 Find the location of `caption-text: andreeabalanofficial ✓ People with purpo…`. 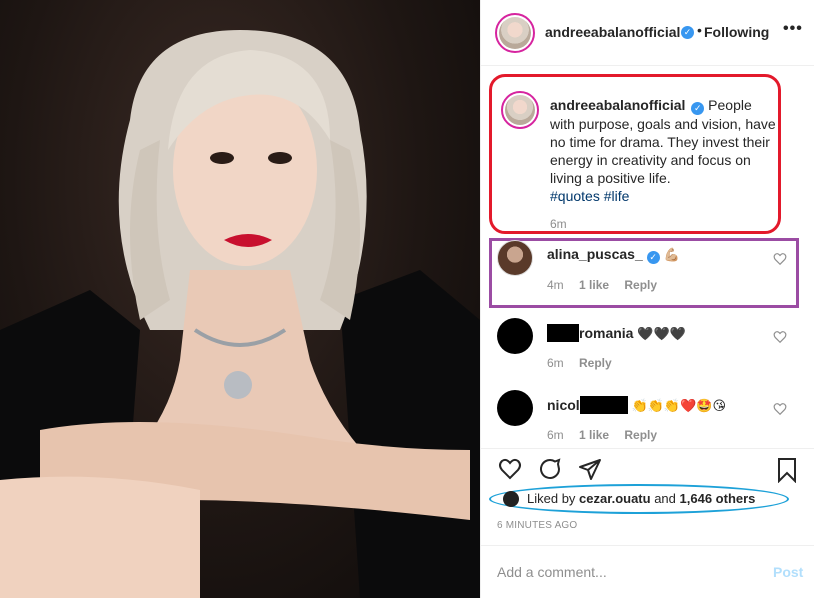

caption-text: andreeabalanofficial ✓ People with purpo… is located at coordinates (663, 150).